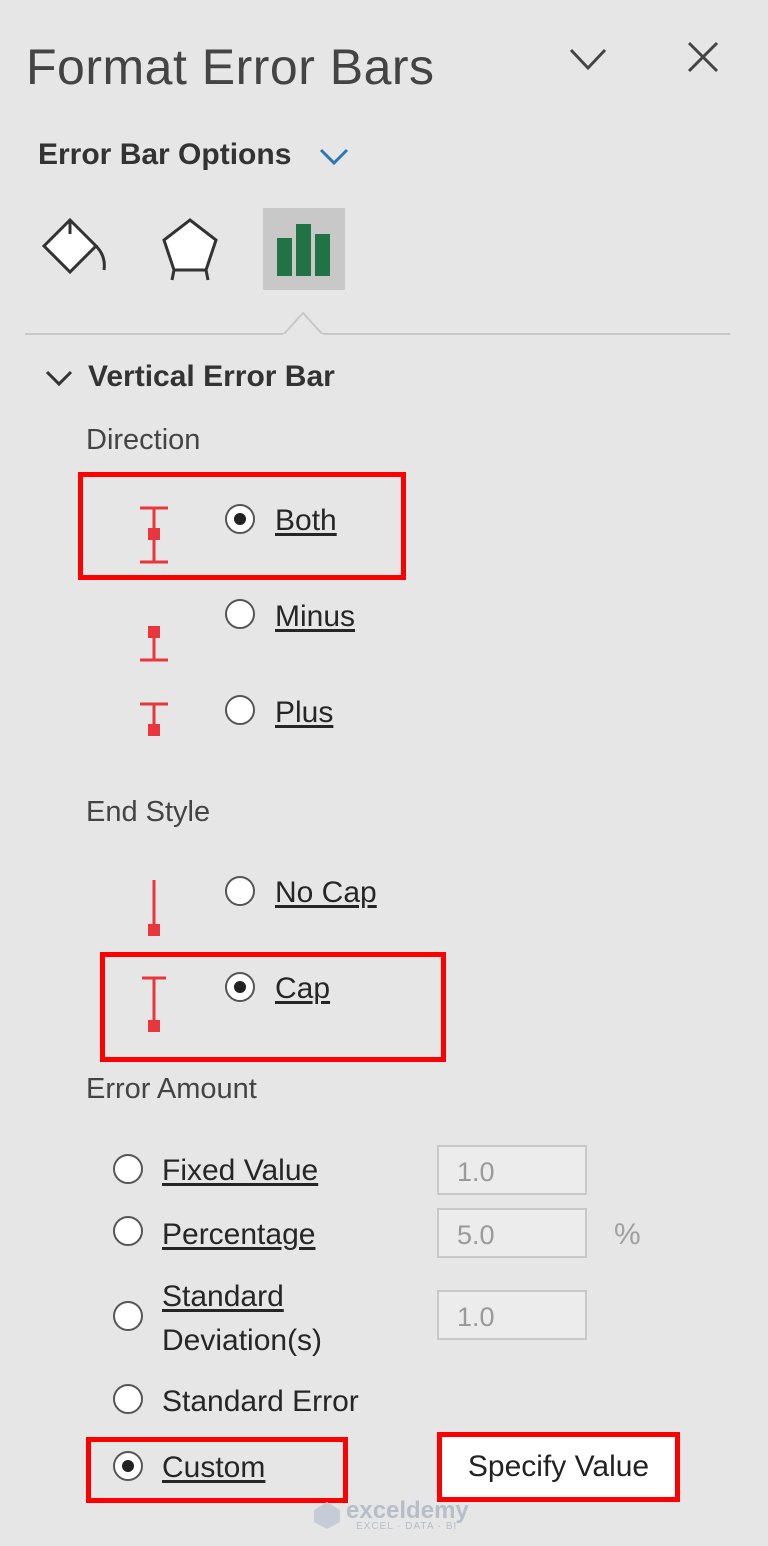  What do you see at coordinates (512, 1315) in the screenshot?
I see `std-dev-input: 1.0` at bounding box center [512, 1315].